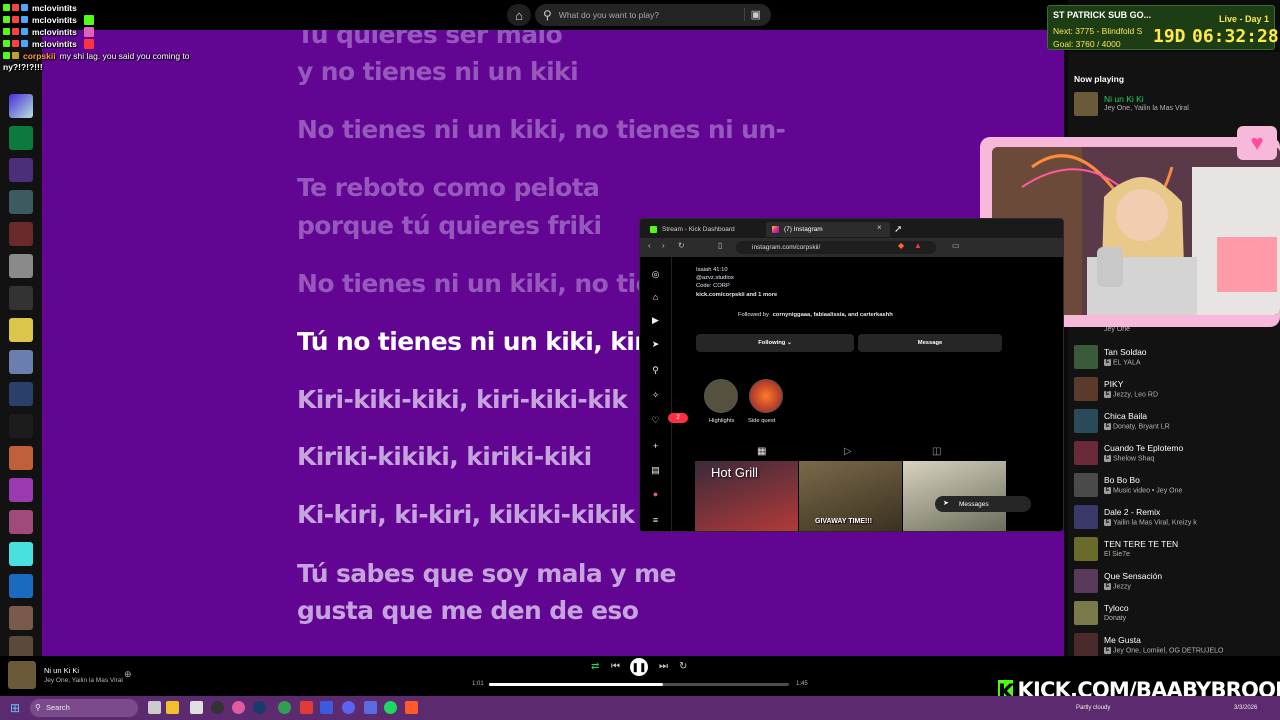  I want to click on home-button: ⌂, so click(519, 15).